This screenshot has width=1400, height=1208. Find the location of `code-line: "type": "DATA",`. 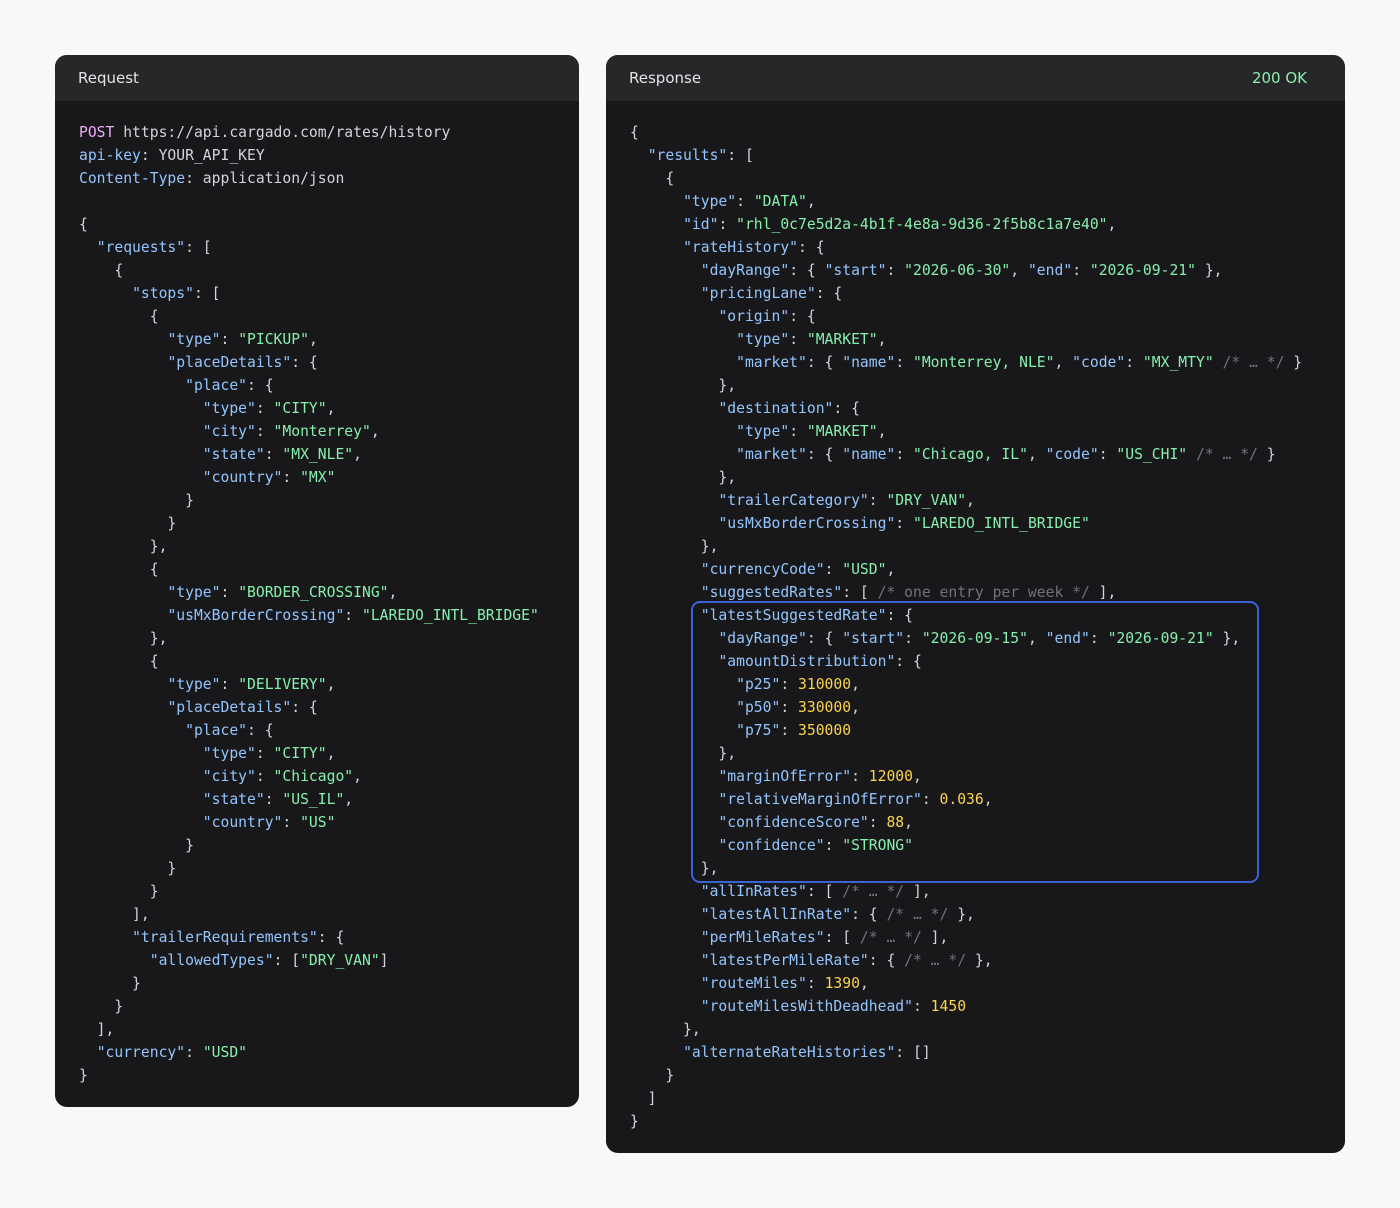

code-line: "type": "DATA", is located at coordinates (987, 201).